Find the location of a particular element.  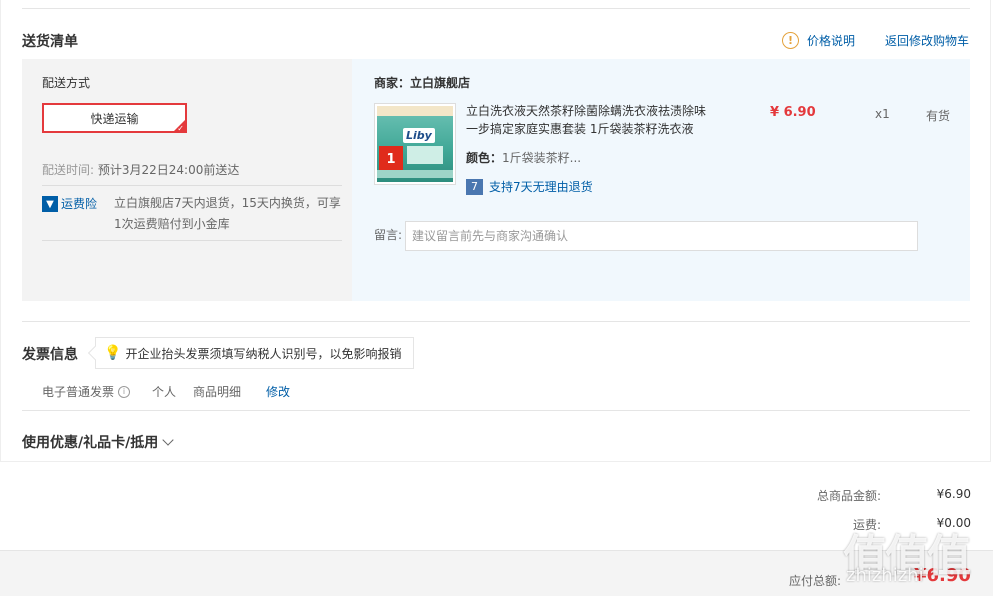

lightbulb-icon: 💡 is located at coordinates (113, 353).